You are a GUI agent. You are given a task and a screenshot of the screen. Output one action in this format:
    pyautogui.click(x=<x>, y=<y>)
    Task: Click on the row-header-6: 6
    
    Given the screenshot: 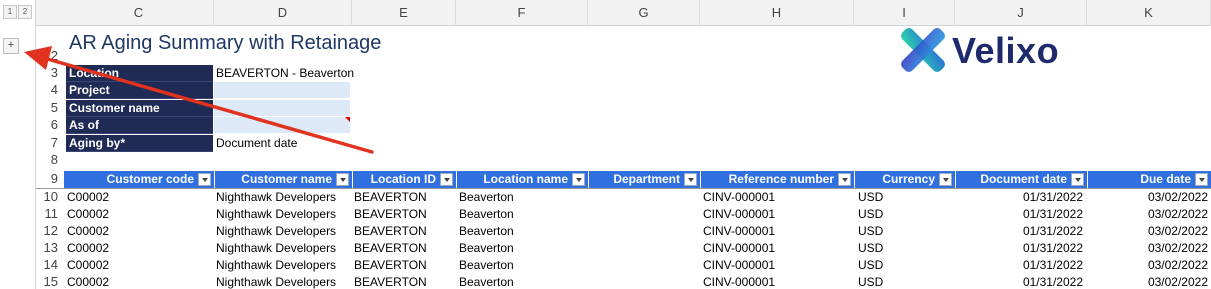 What is the action you would take?
    pyautogui.click(x=50, y=124)
    